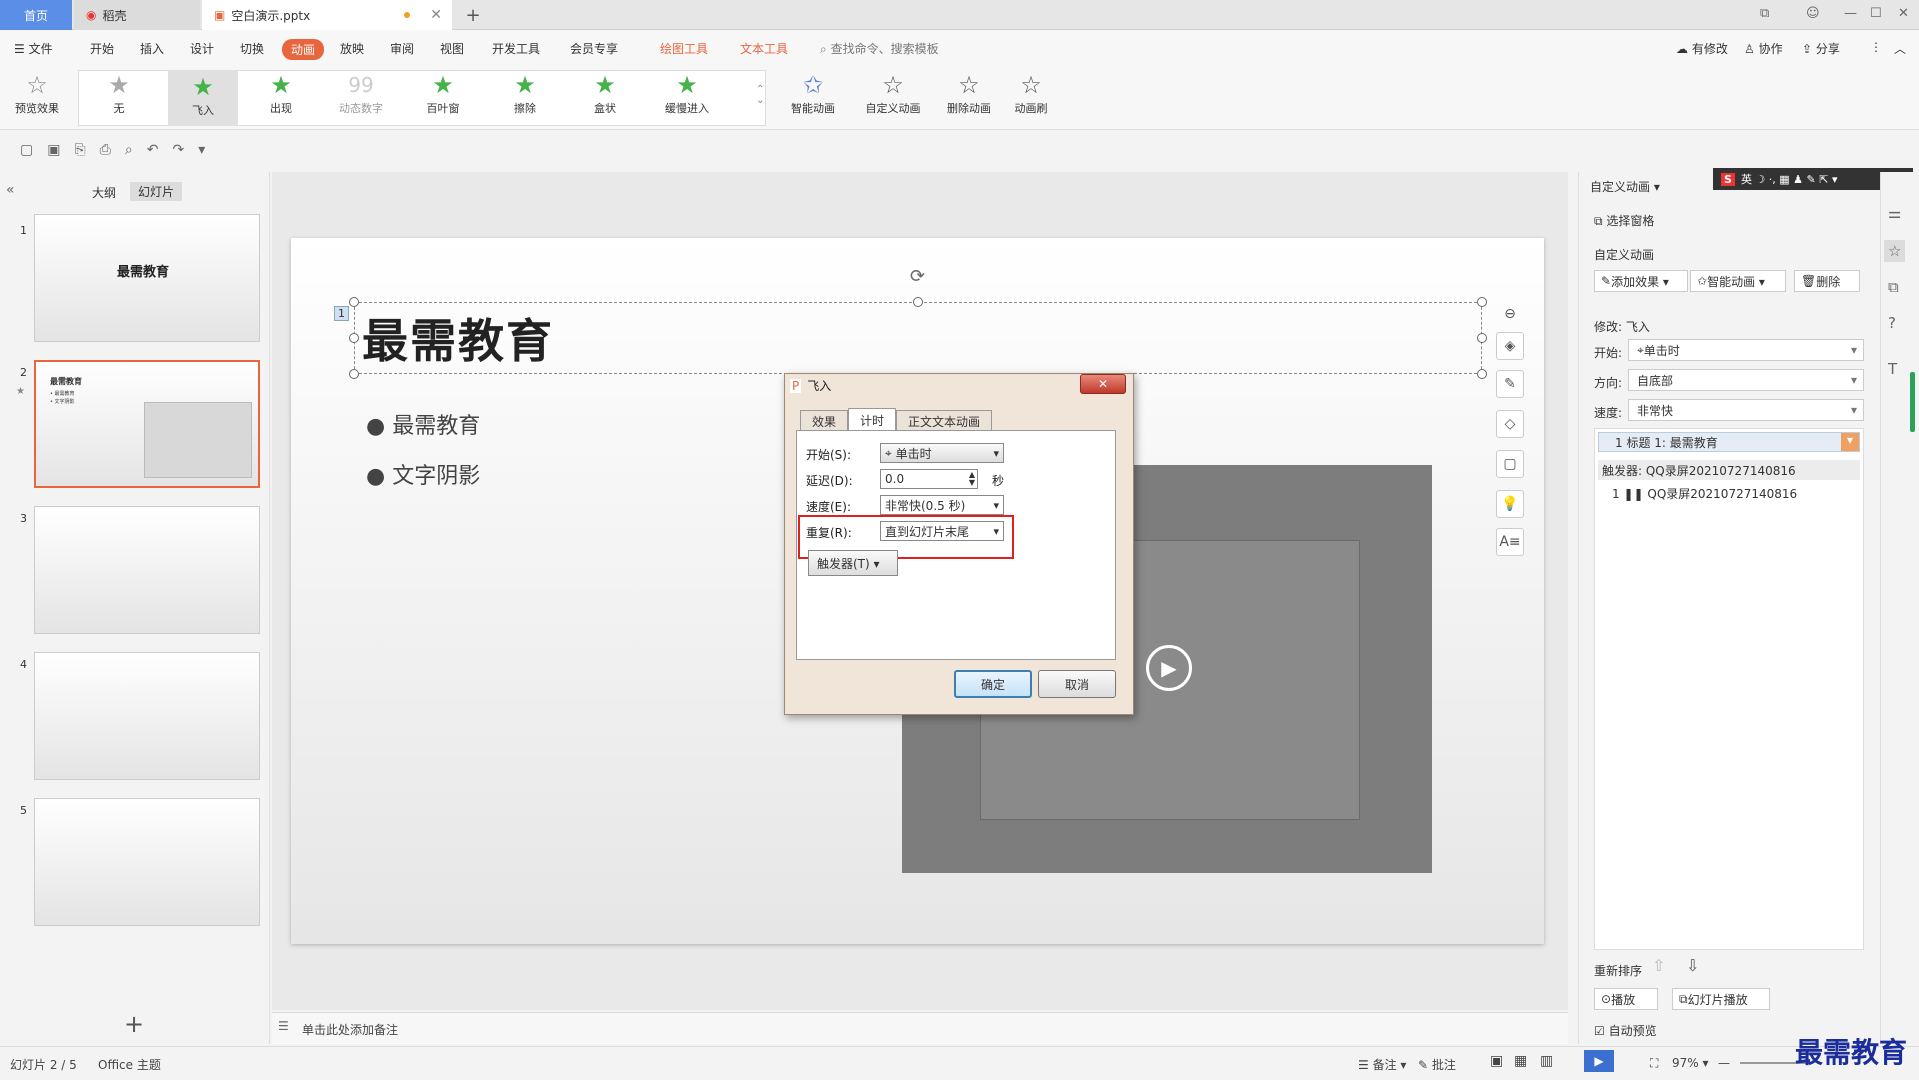 The image size is (1919, 1080). What do you see at coordinates (137, 15) in the screenshot?
I see `tab-daoke: ◉ 稻壳` at bounding box center [137, 15].